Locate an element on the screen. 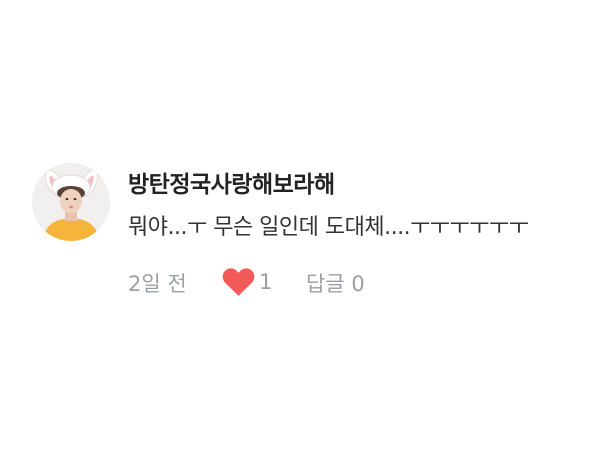  avatar is located at coordinates (71, 202).